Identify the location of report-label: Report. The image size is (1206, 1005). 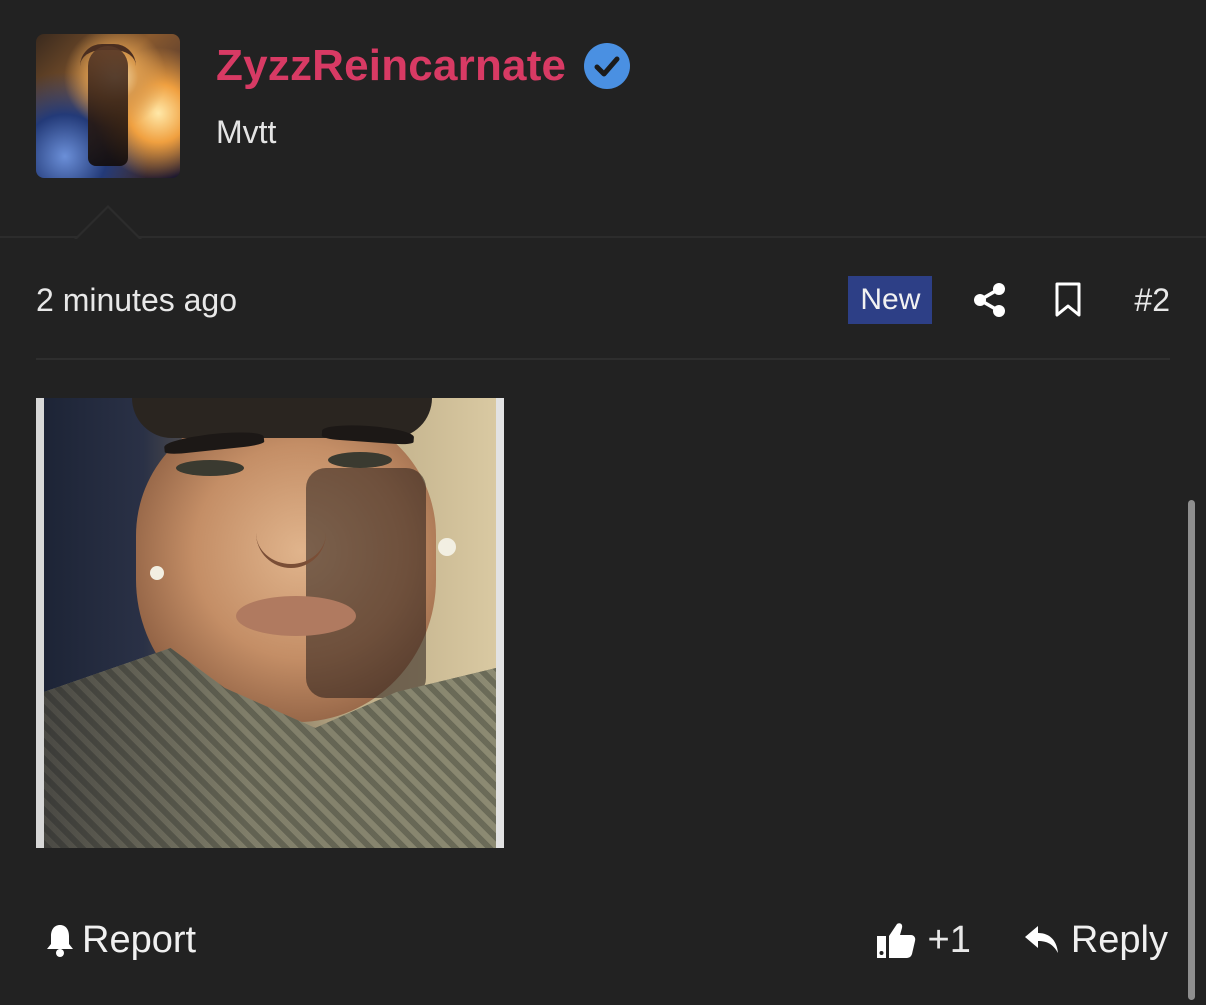
(139, 939).